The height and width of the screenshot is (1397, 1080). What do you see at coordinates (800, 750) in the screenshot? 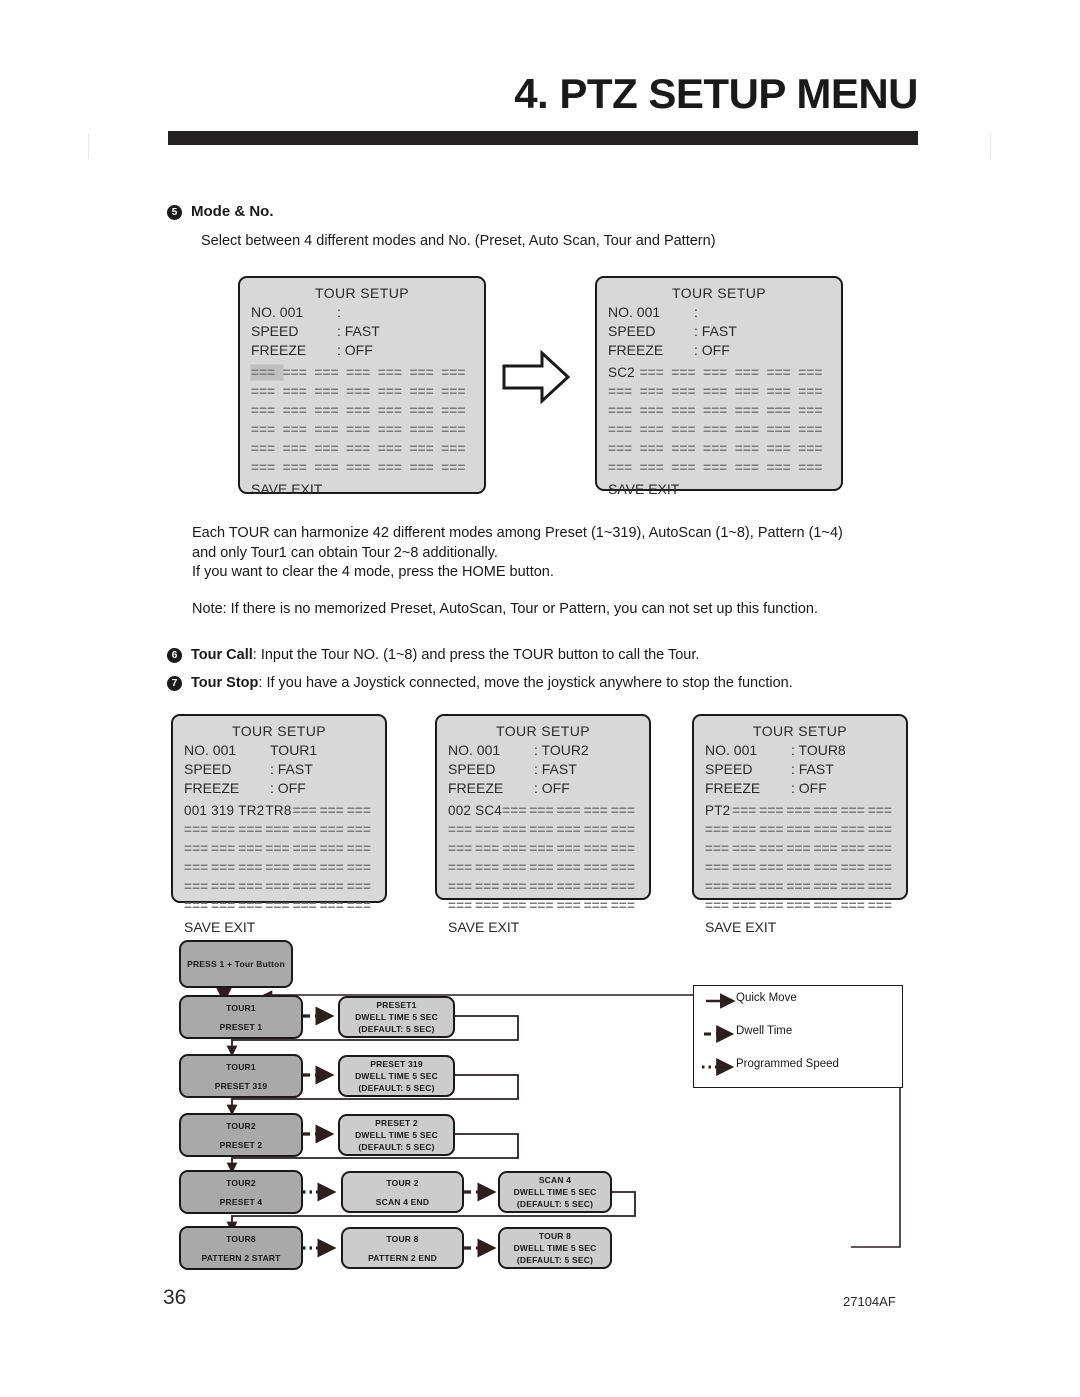
I see `osd-row-no: NO. 001: TOUR8` at bounding box center [800, 750].